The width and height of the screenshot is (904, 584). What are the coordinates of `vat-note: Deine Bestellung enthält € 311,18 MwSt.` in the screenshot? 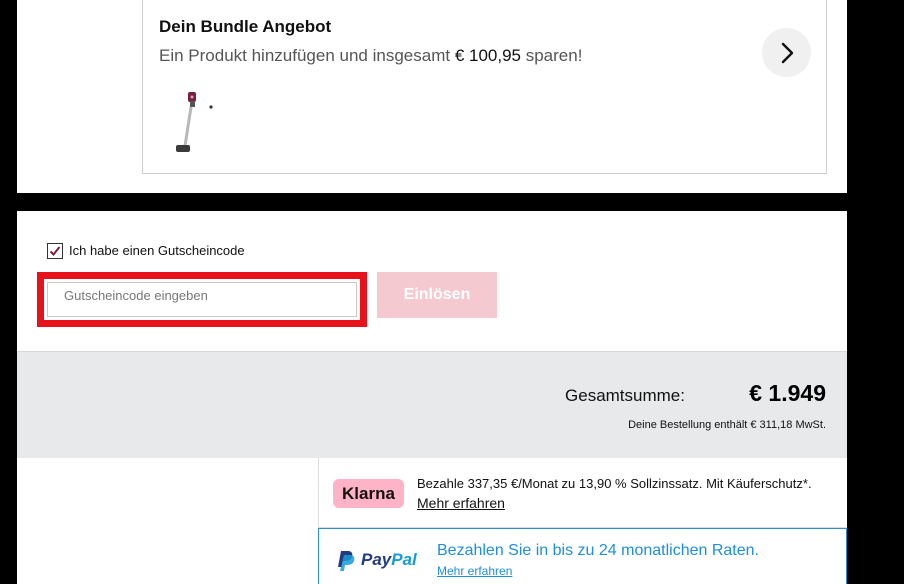 It's located at (727, 425).